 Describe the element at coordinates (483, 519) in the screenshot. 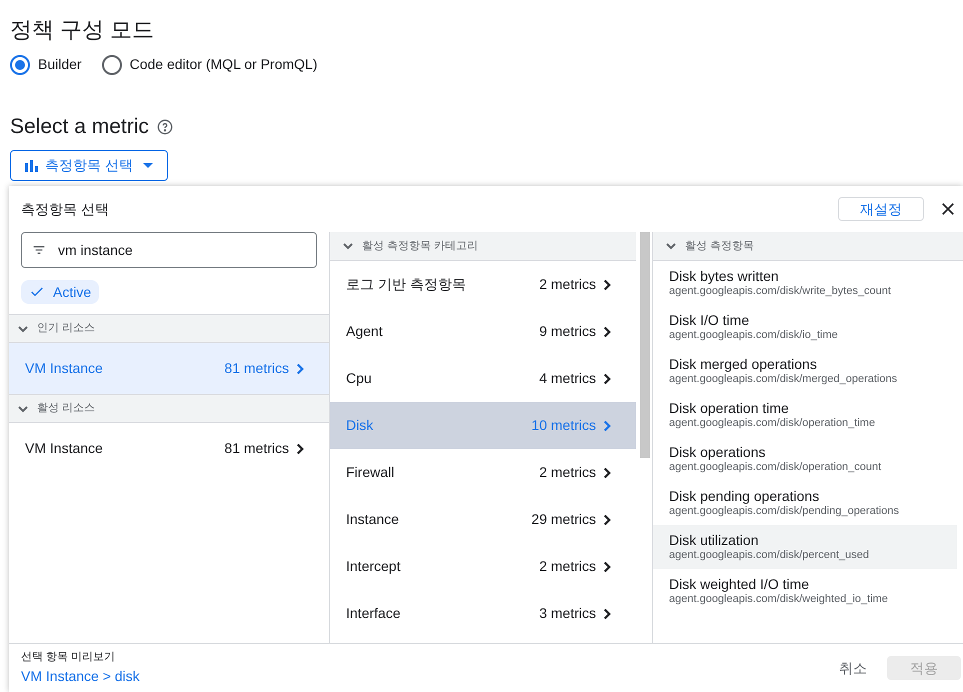

I see `category-item: Instance 29 metrics` at that location.